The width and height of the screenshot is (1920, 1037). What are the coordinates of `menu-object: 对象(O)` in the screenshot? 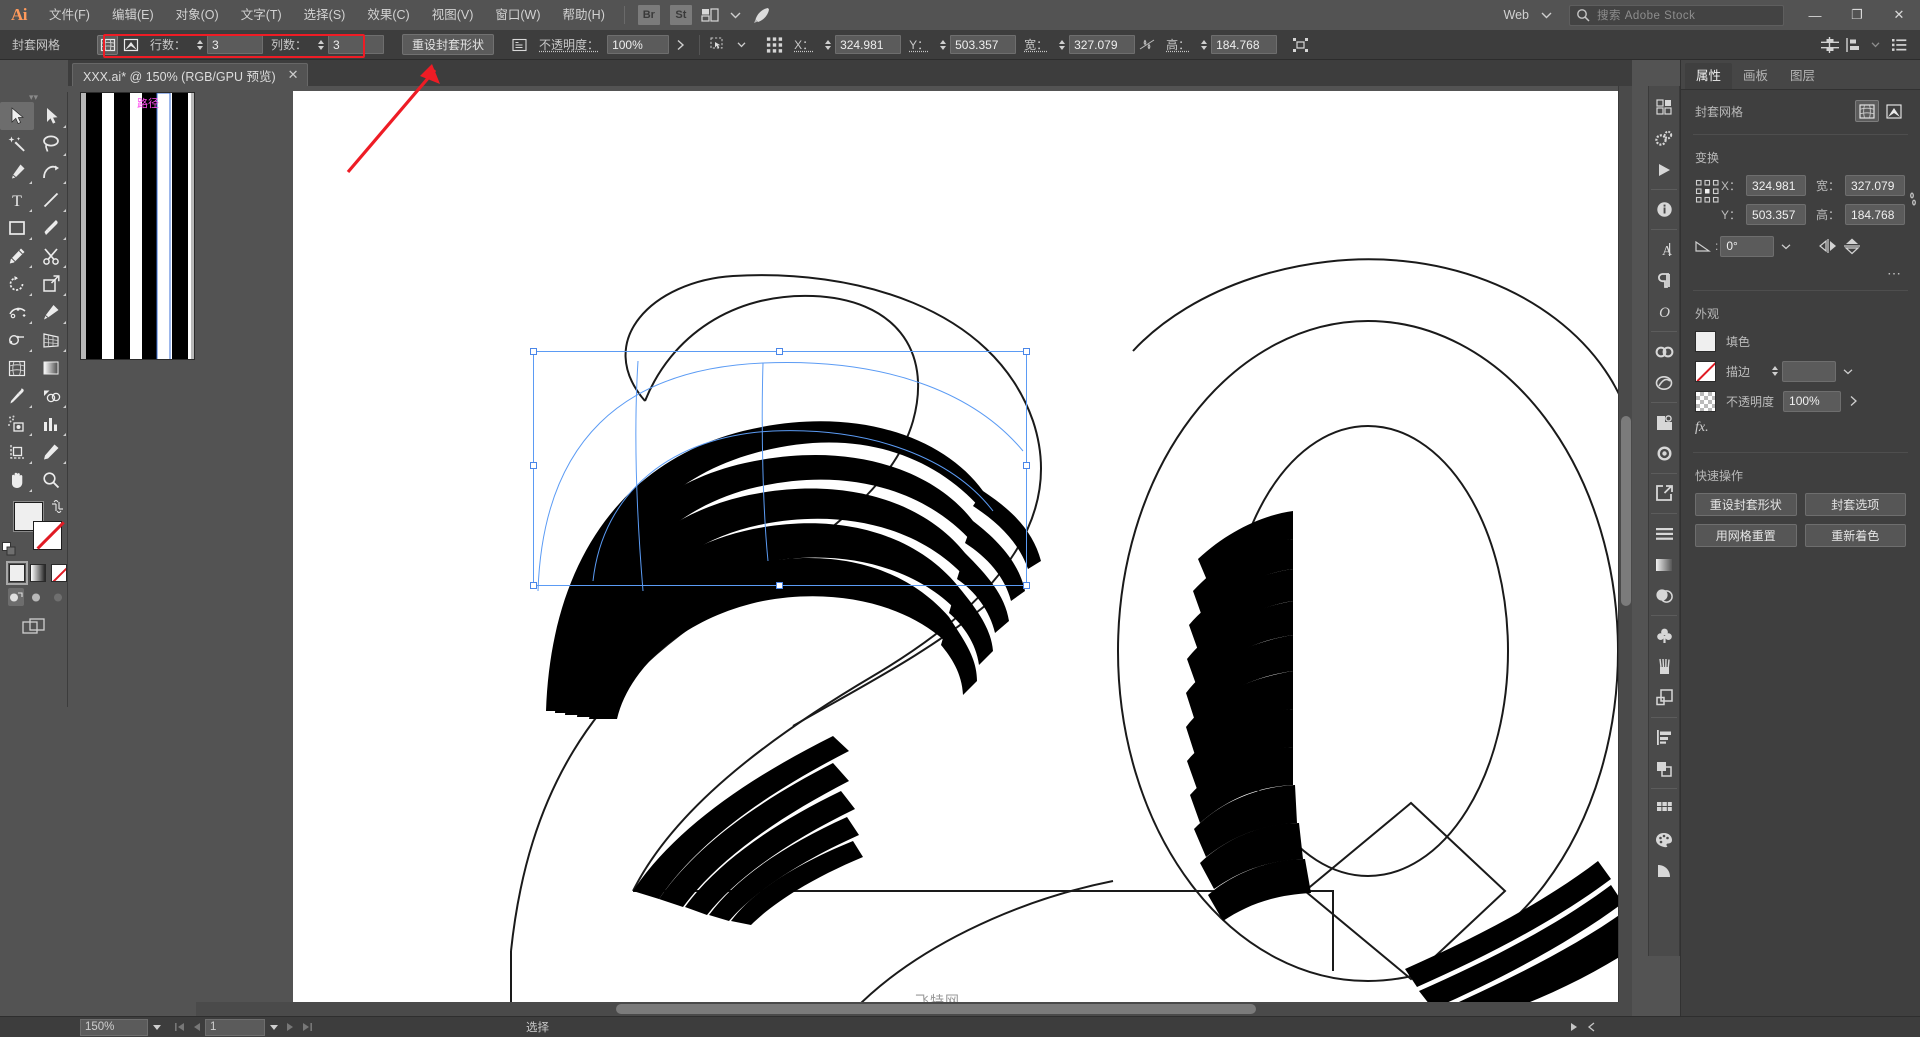 It's located at (197, 15).